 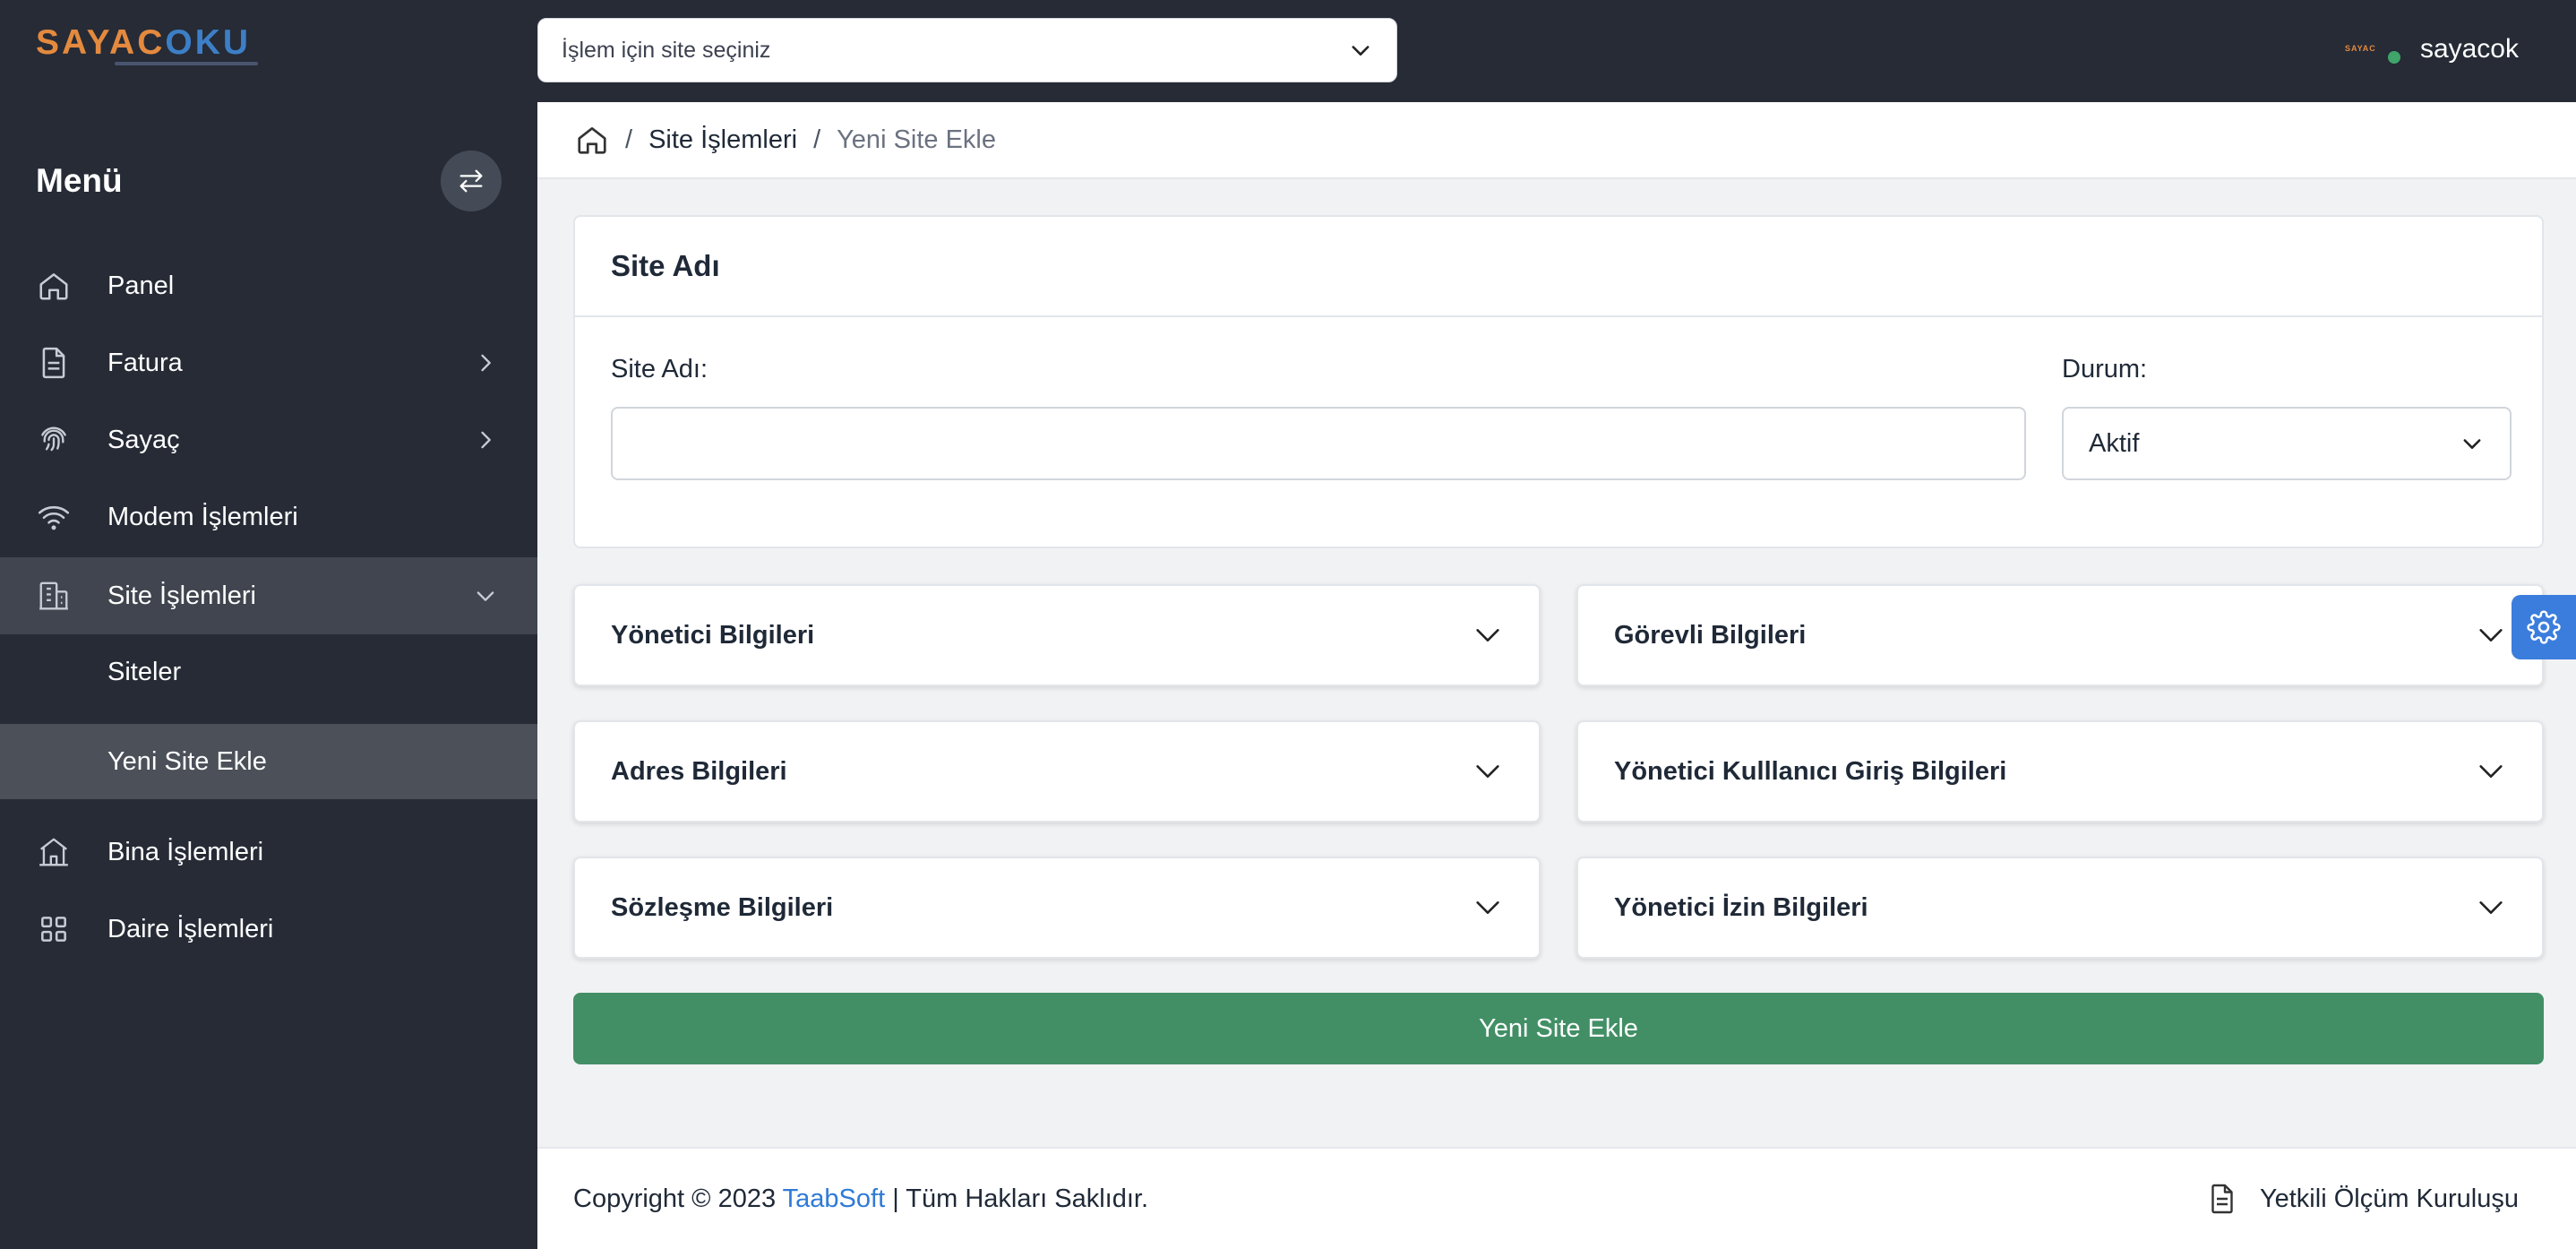 What do you see at coordinates (268, 761) in the screenshot?
I see `sidebar-subitem-yeni-site-ekle: Yeni Site Ekle` at bounding box center [268, 761].